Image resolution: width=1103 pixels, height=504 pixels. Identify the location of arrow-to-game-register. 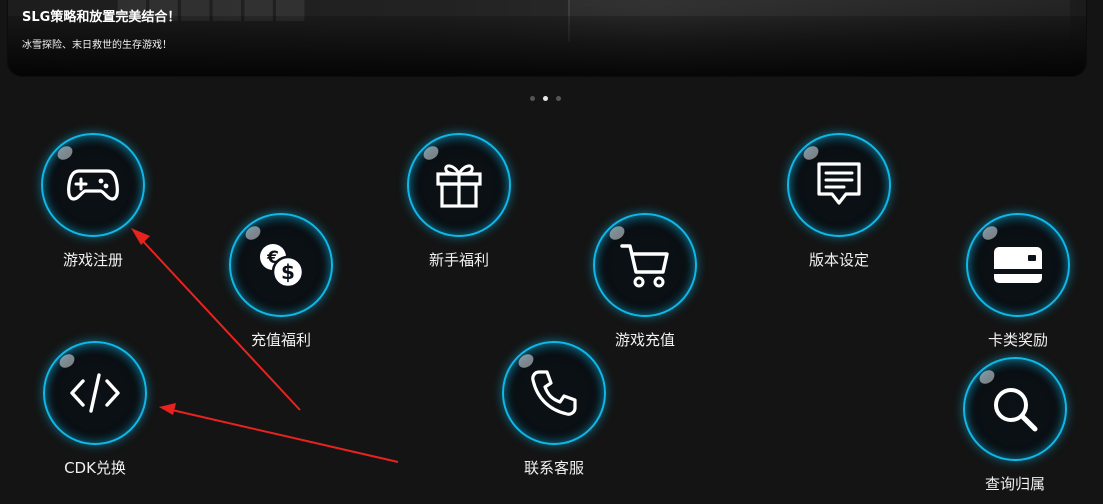
(216, 319).